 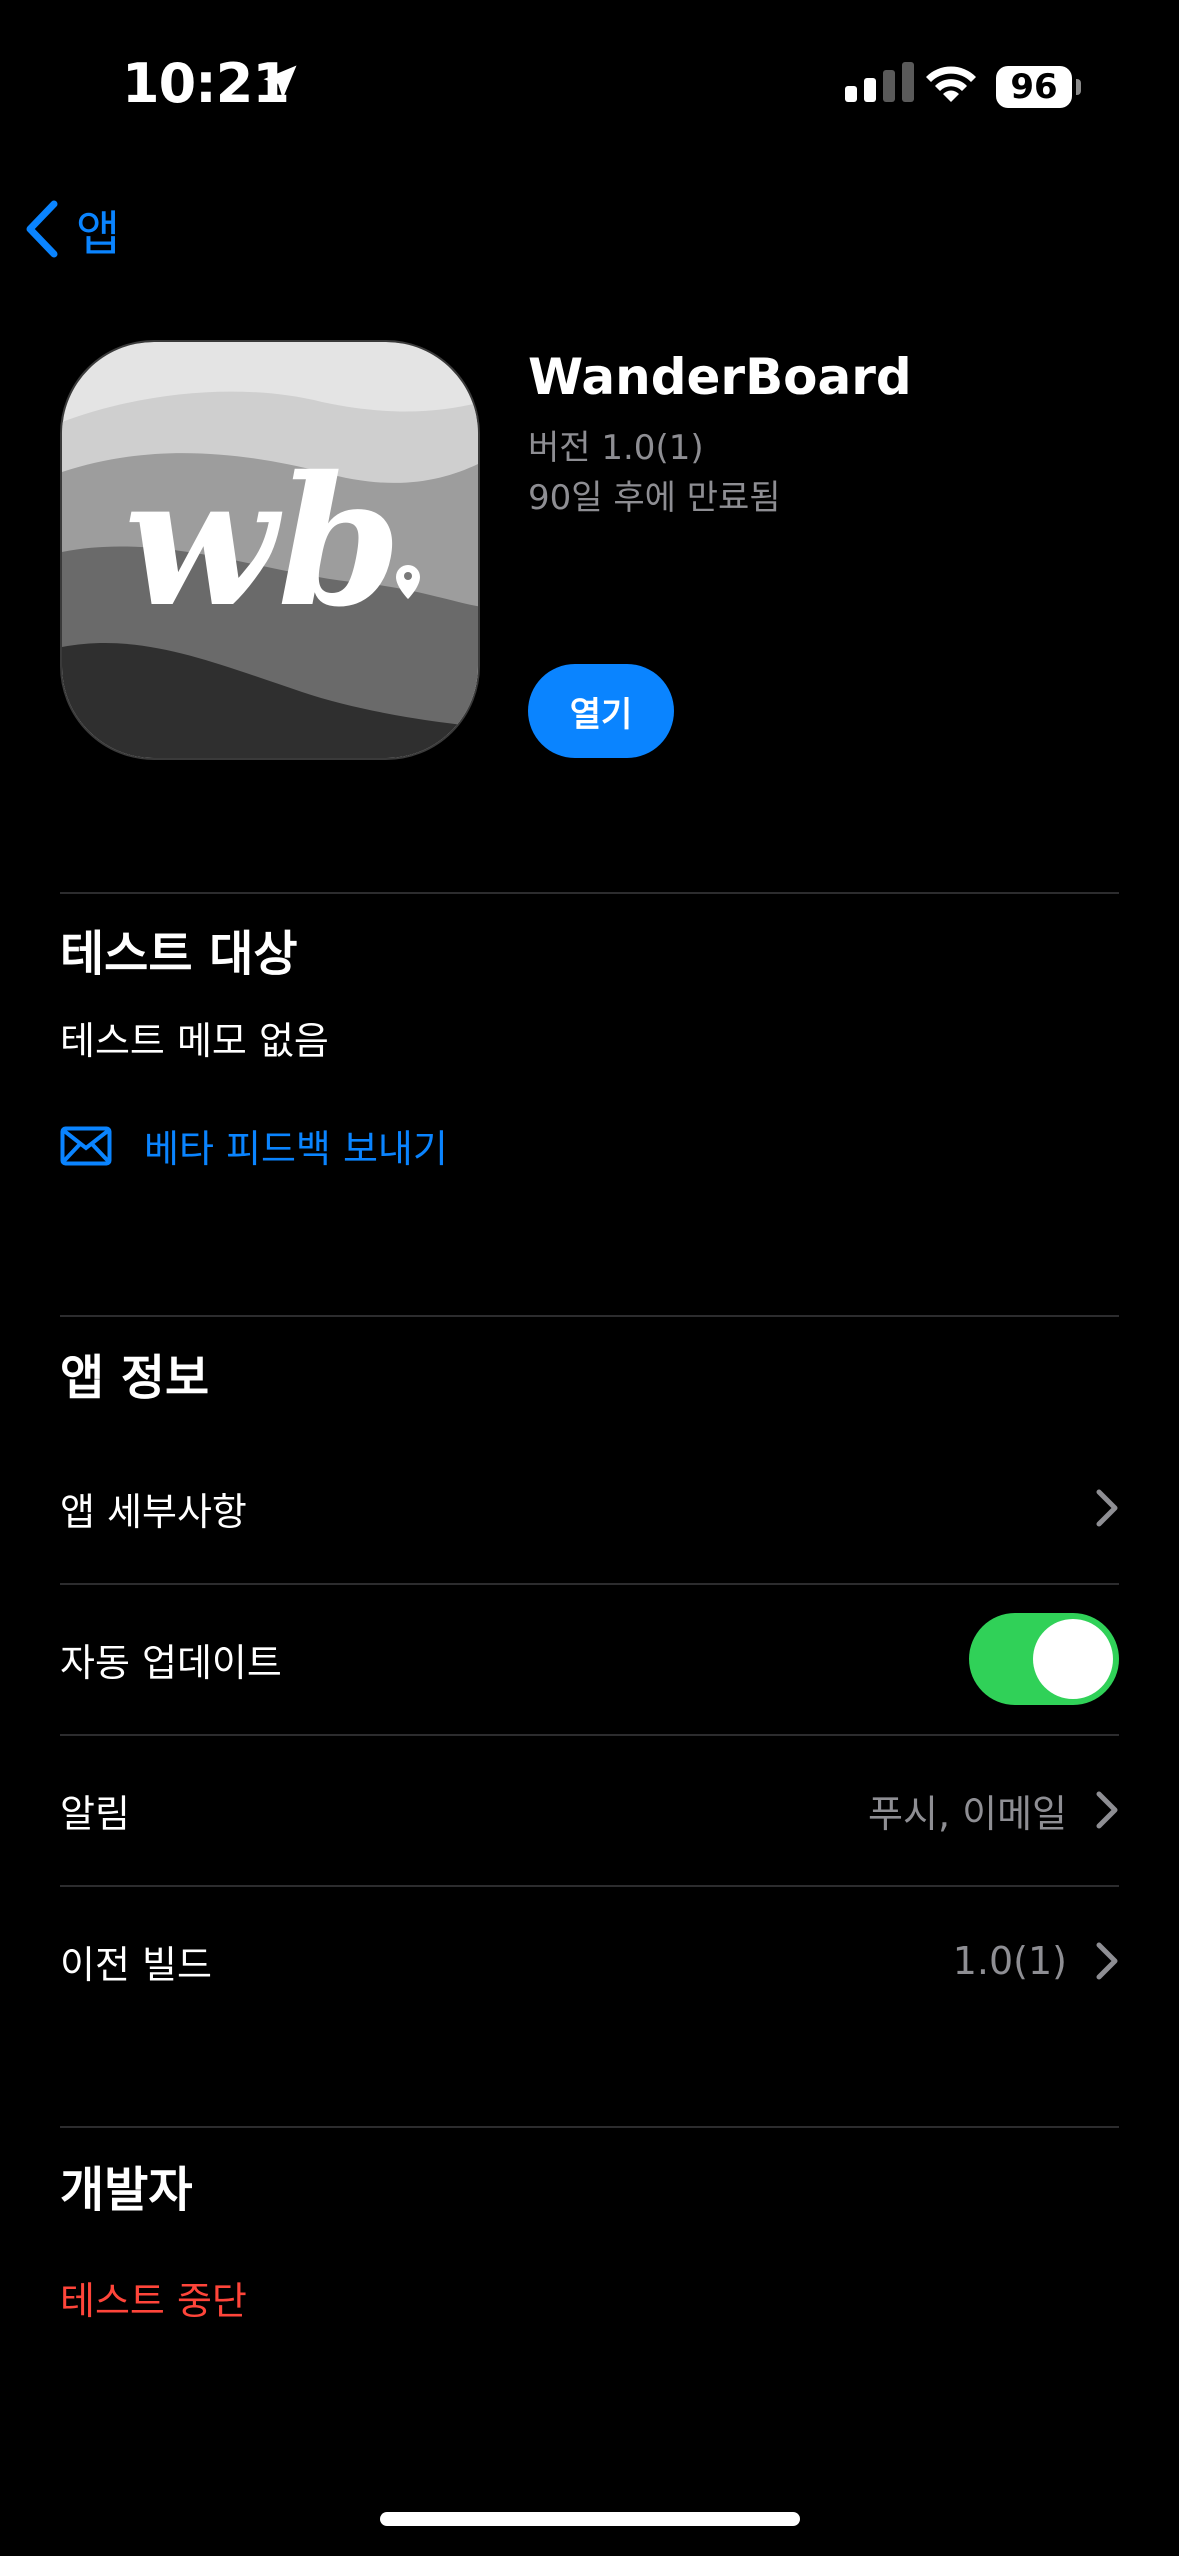 I want to click on wifi-icon, so click(x=951, y=84).